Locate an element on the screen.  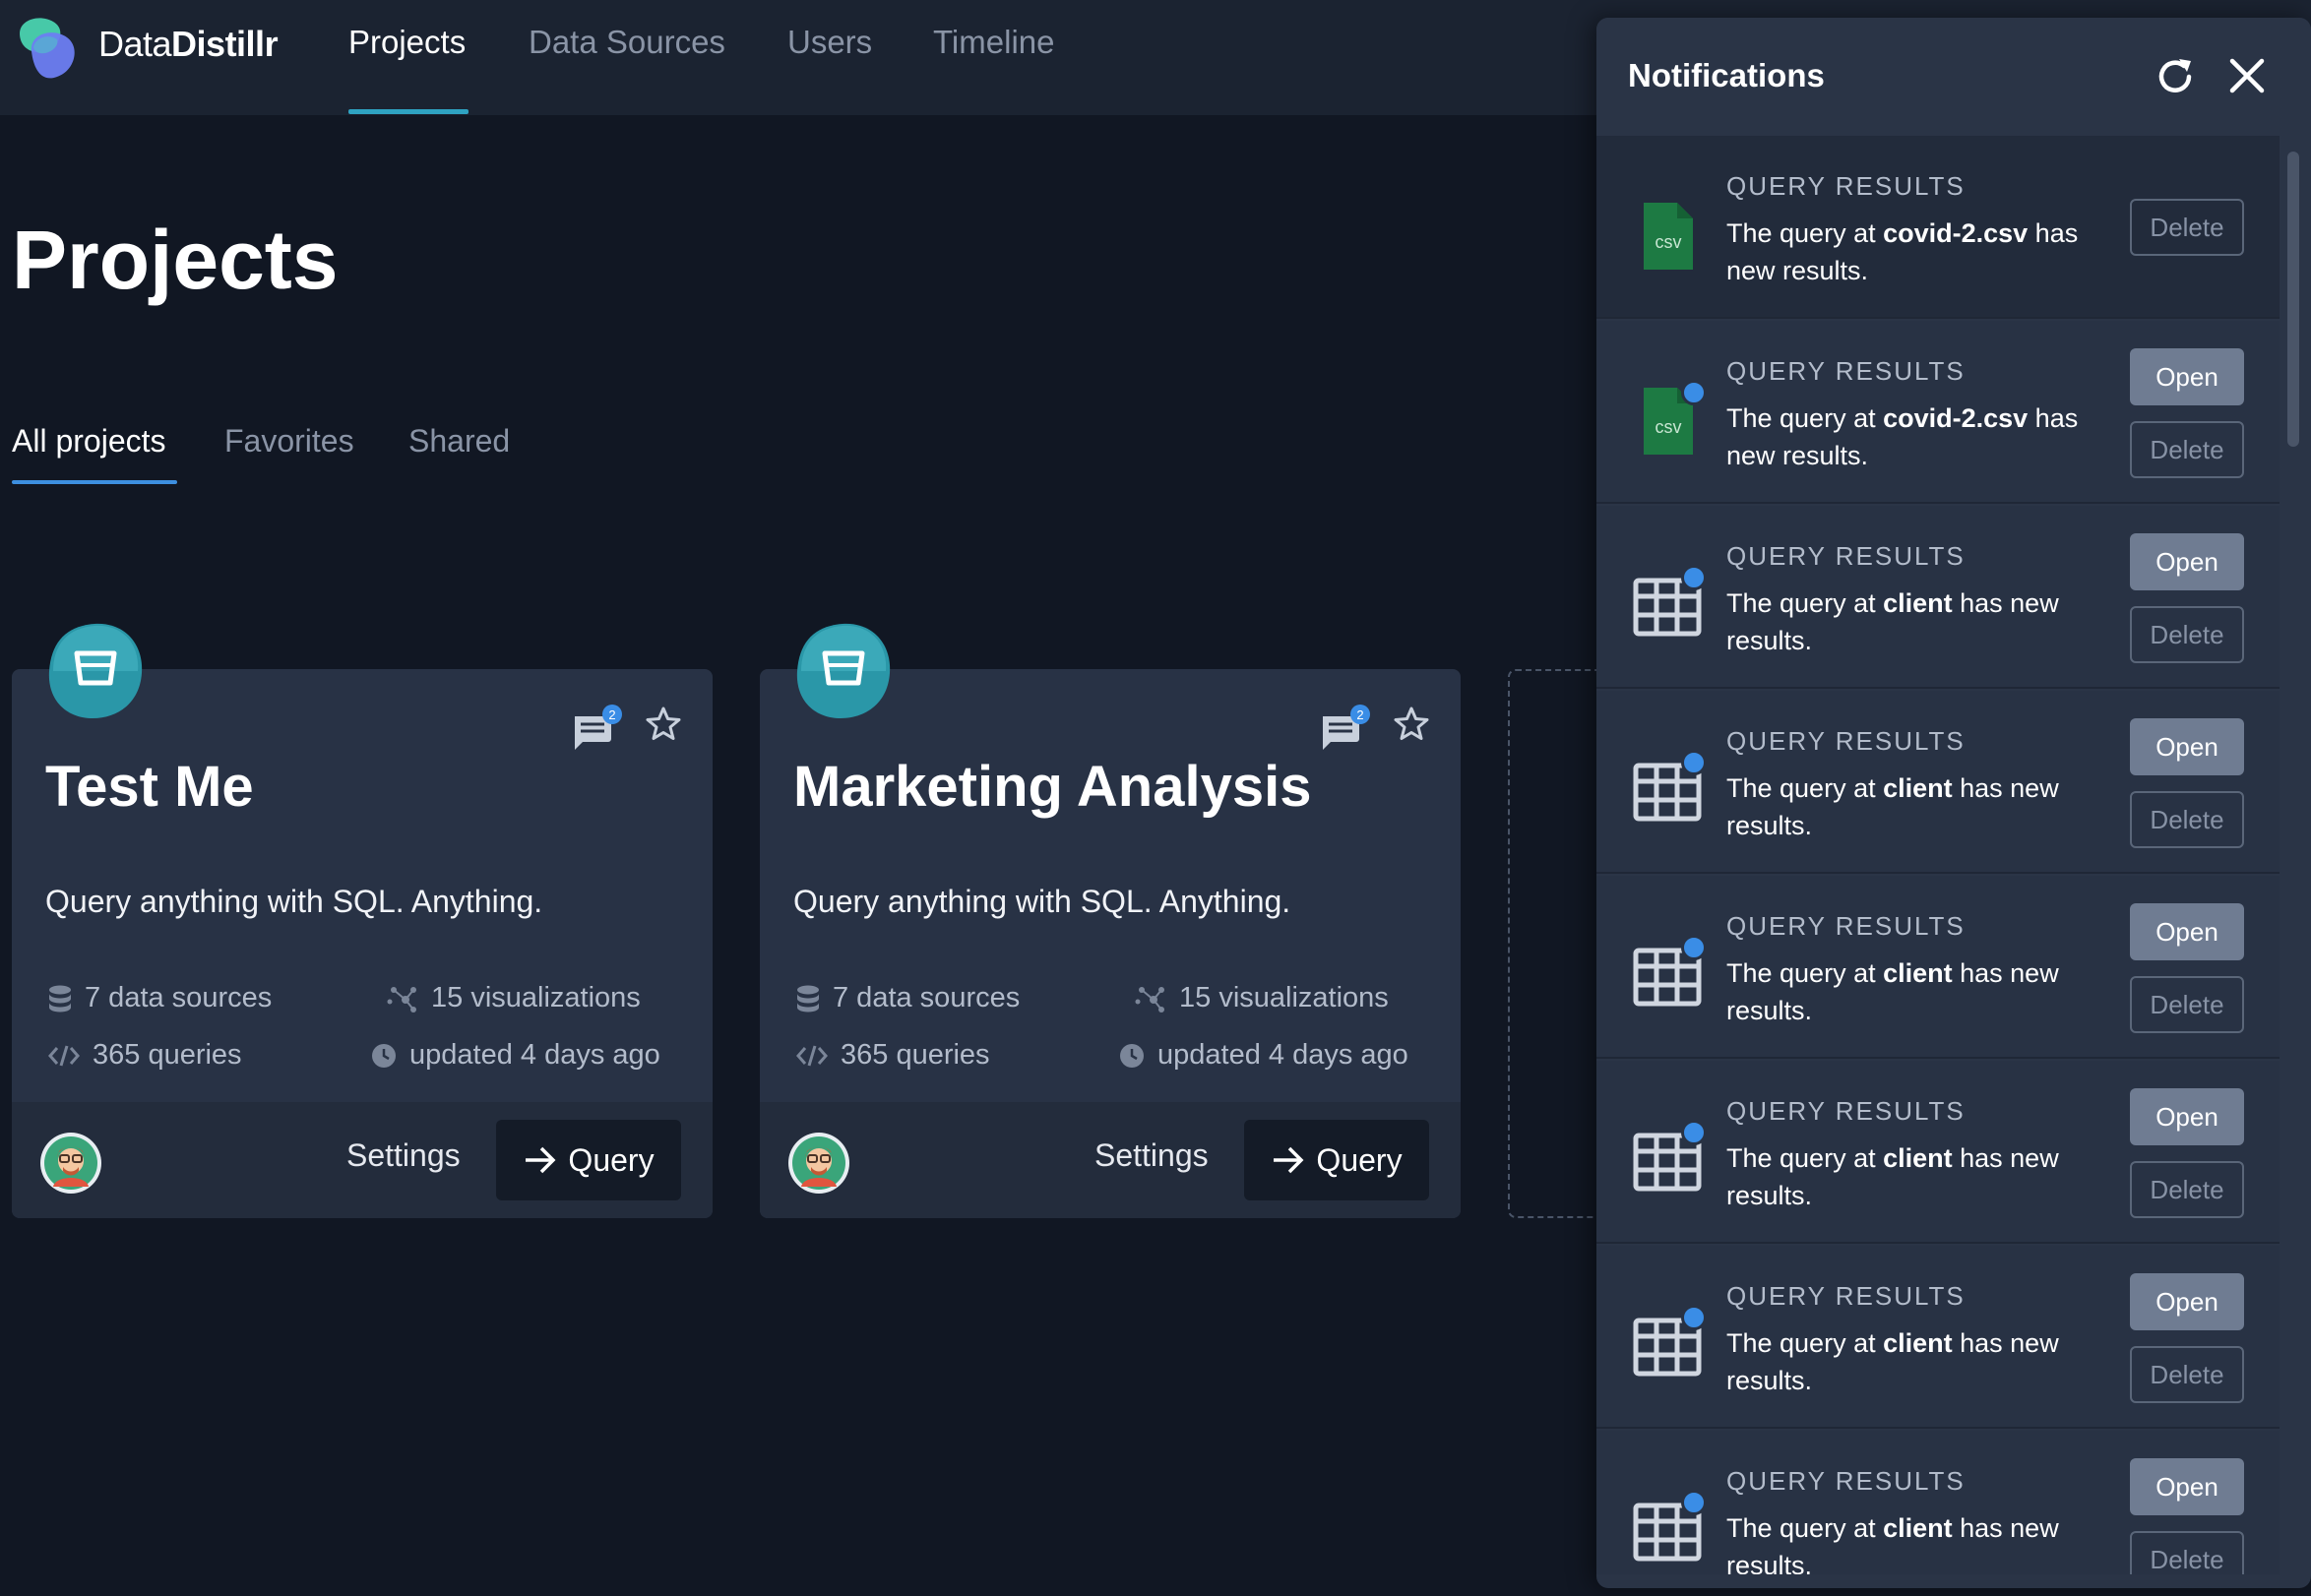
nav-data-sources: Data Sources is located at coordinates (627, 42).